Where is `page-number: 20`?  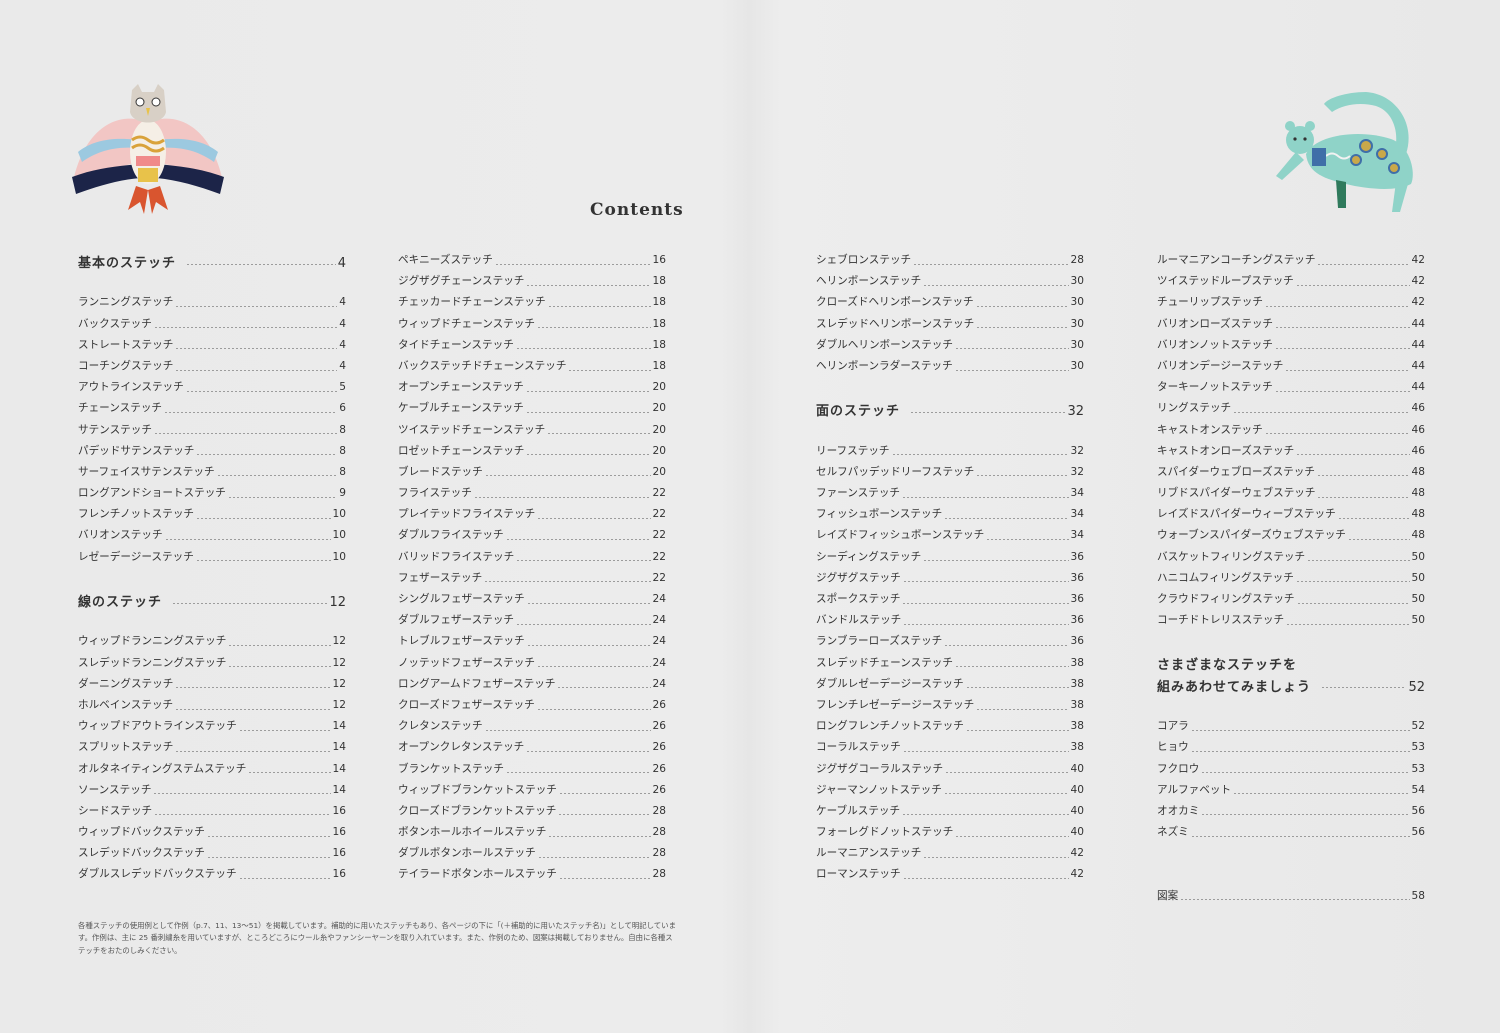
page-number: 20 is located at coordinates (659, 429).